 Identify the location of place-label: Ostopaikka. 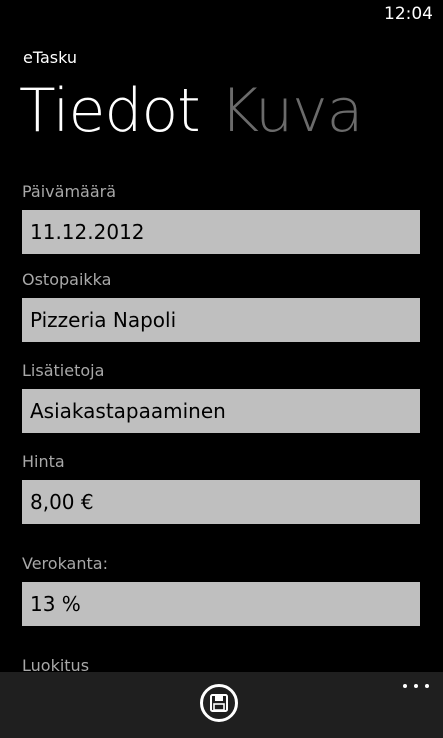
(67, 279).